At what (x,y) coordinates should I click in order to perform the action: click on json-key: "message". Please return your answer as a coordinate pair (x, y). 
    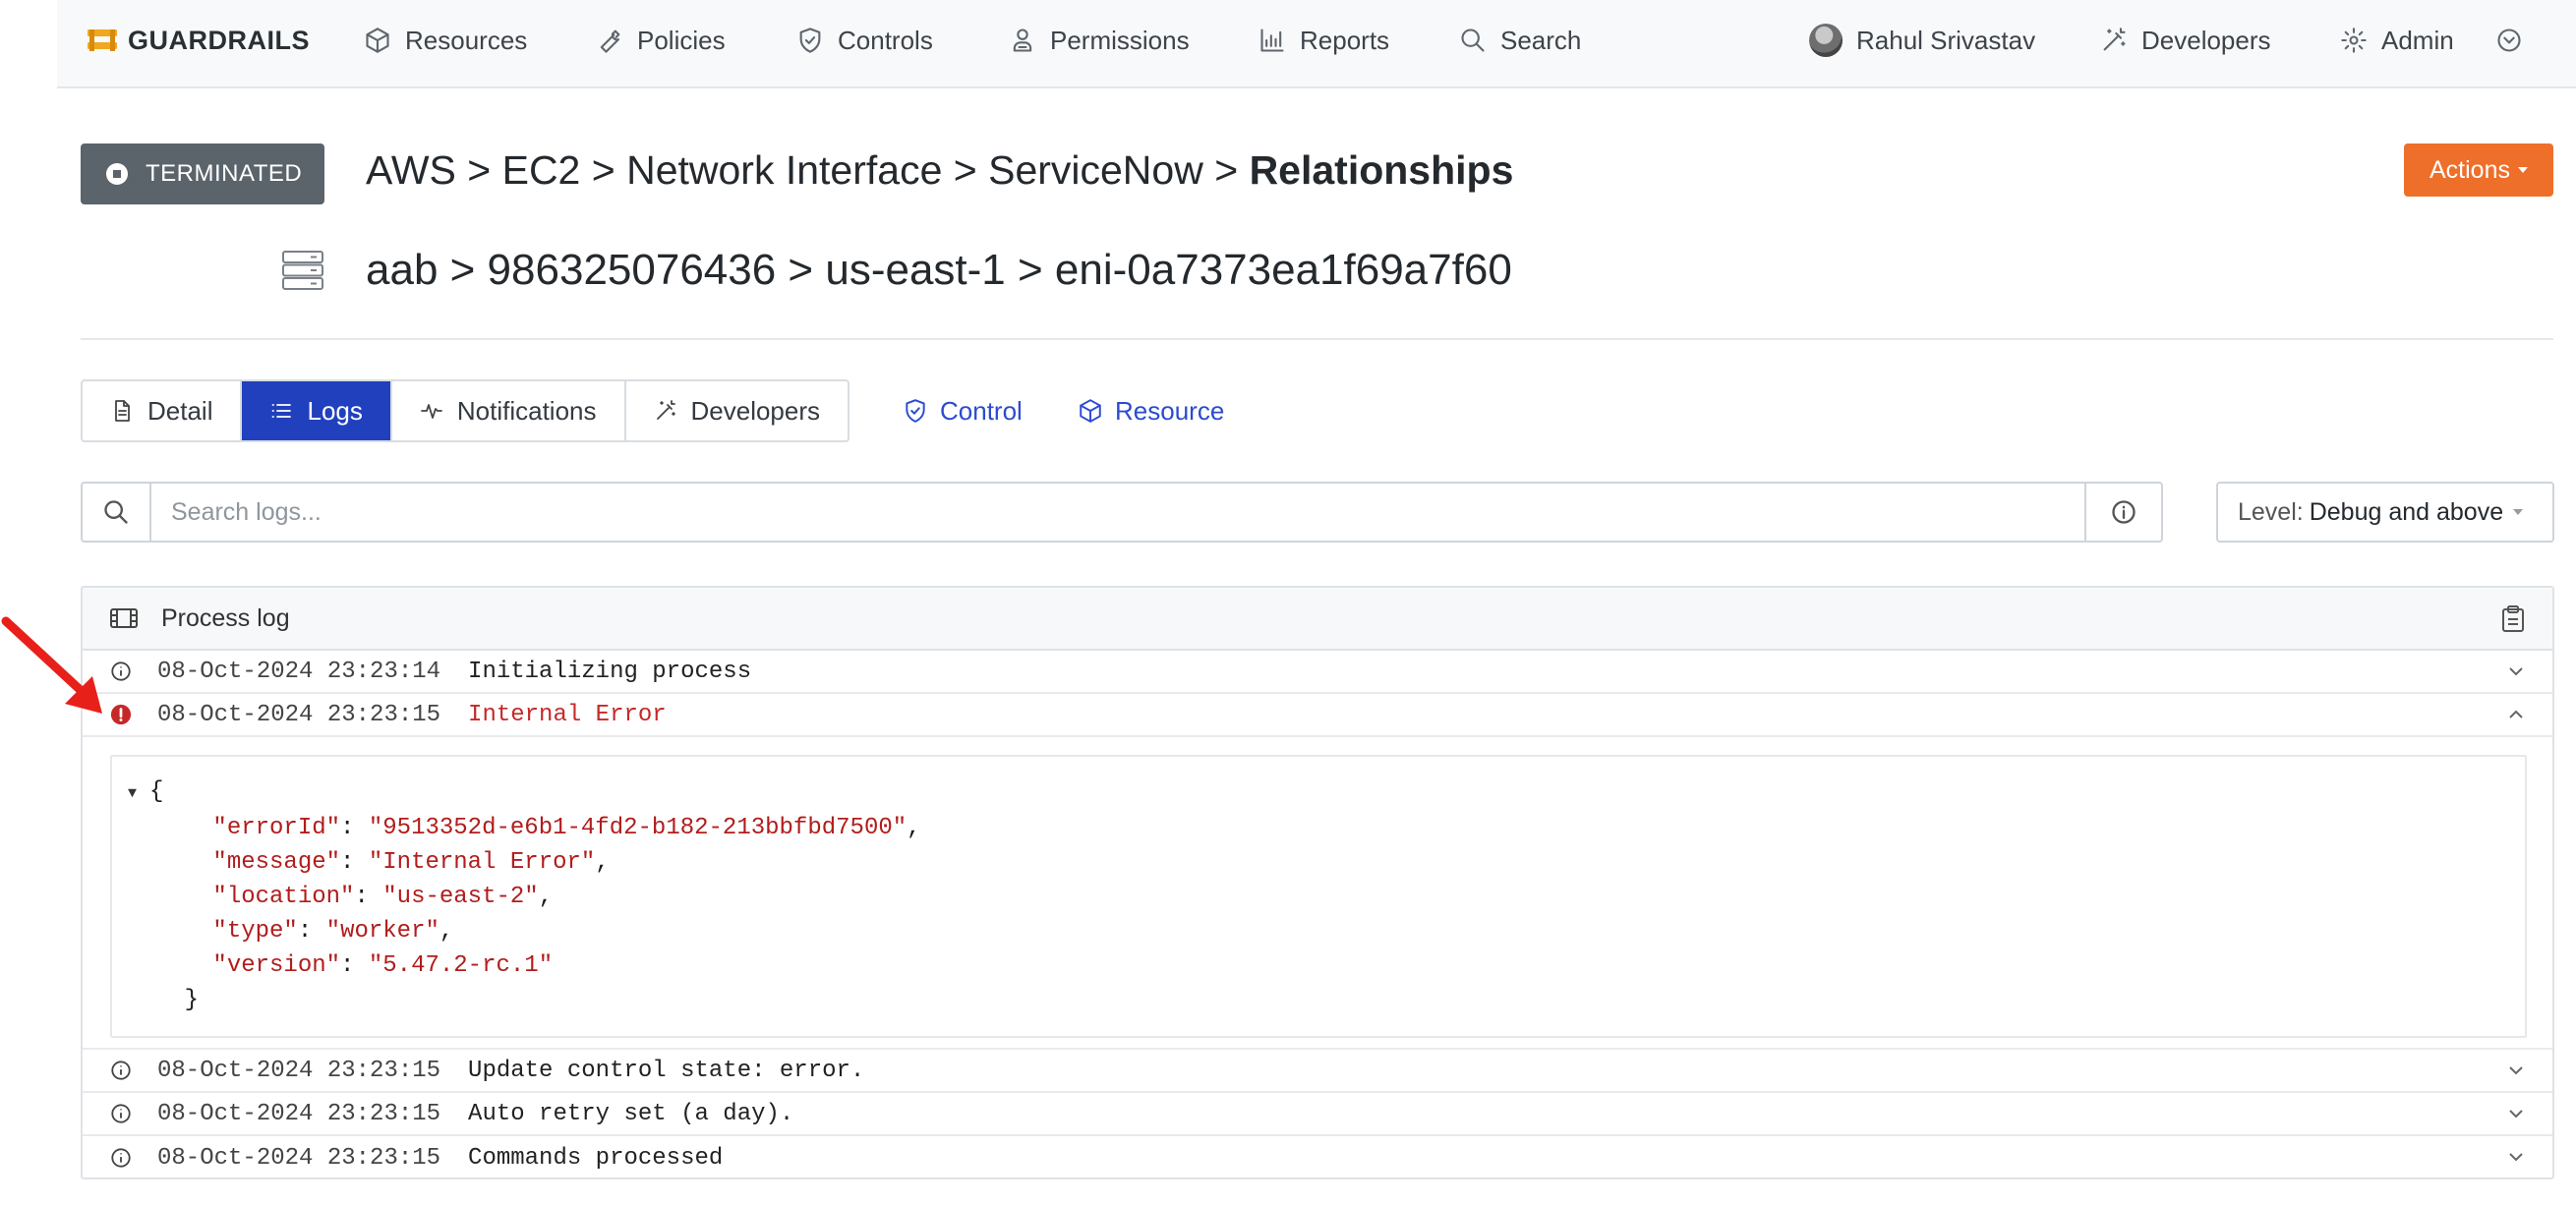
    Looking at the image, I should click on (276, 862).